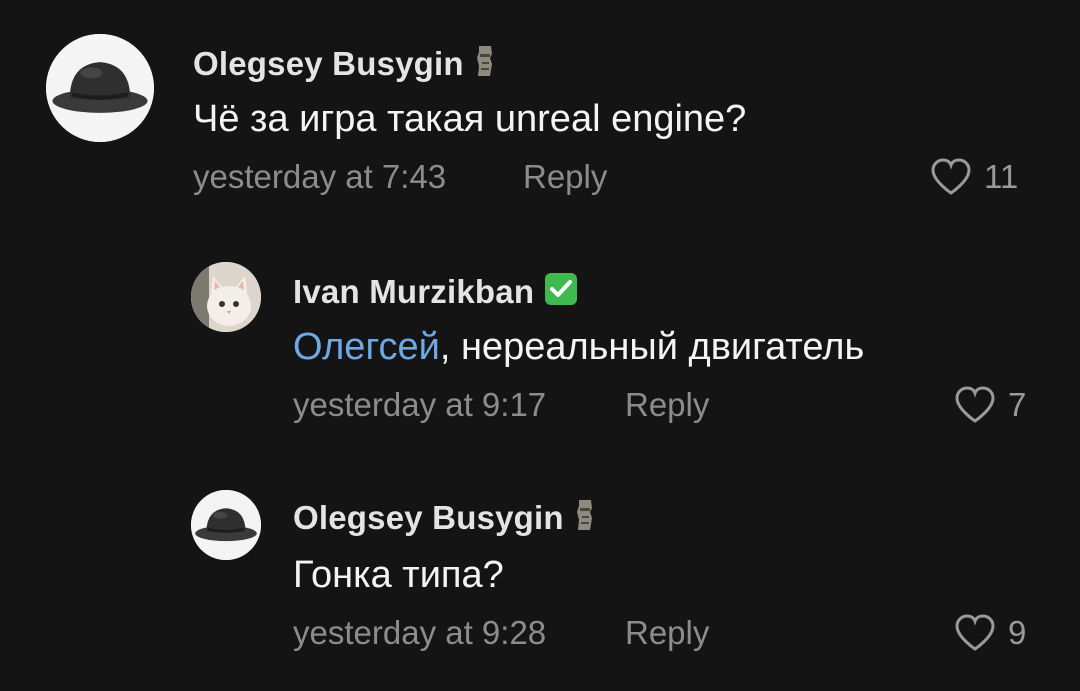  What do you see at coordinates (413, 292) in the screenshot?
I see `author-name: Ivan Murzikban` at bounding box center [413, 292].